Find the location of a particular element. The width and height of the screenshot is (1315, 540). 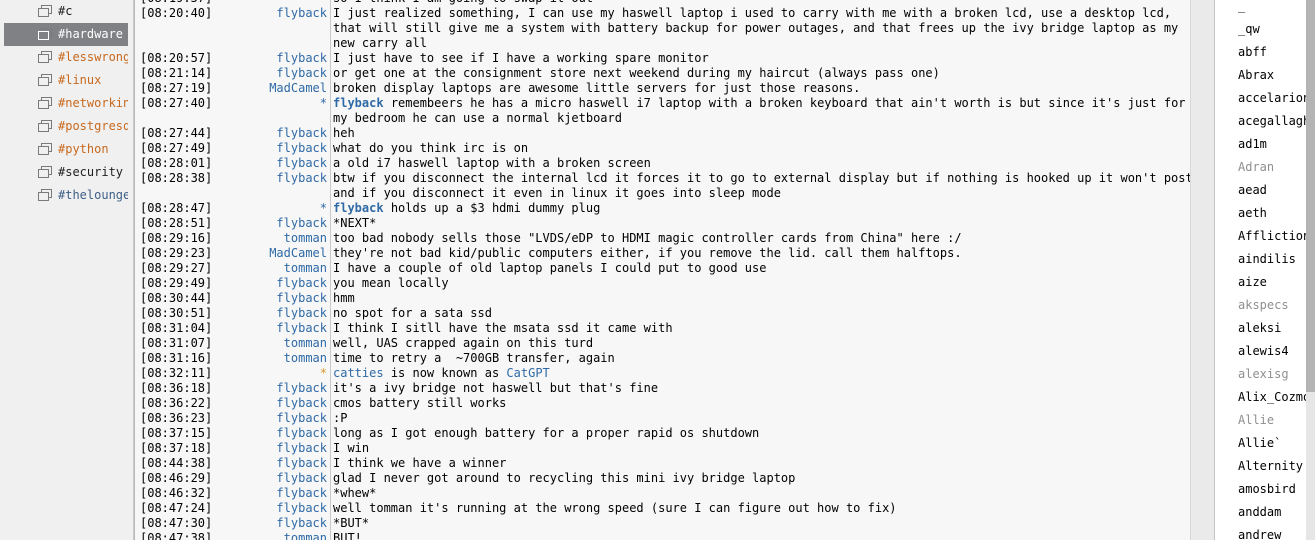

chat-scrollbar is located at coordinates (1202, 270).